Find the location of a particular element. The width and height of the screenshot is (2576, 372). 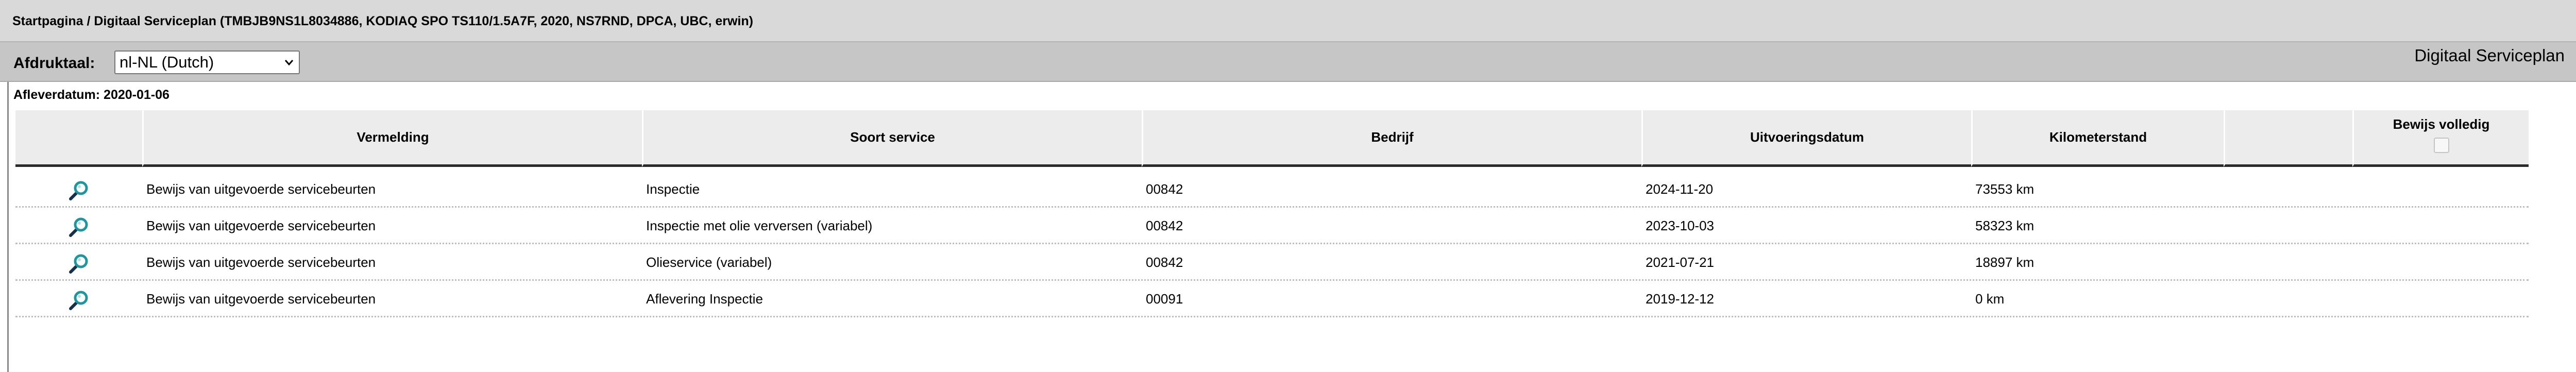

mileage-cell: 73553 km is located at coordinates (2005, 189).